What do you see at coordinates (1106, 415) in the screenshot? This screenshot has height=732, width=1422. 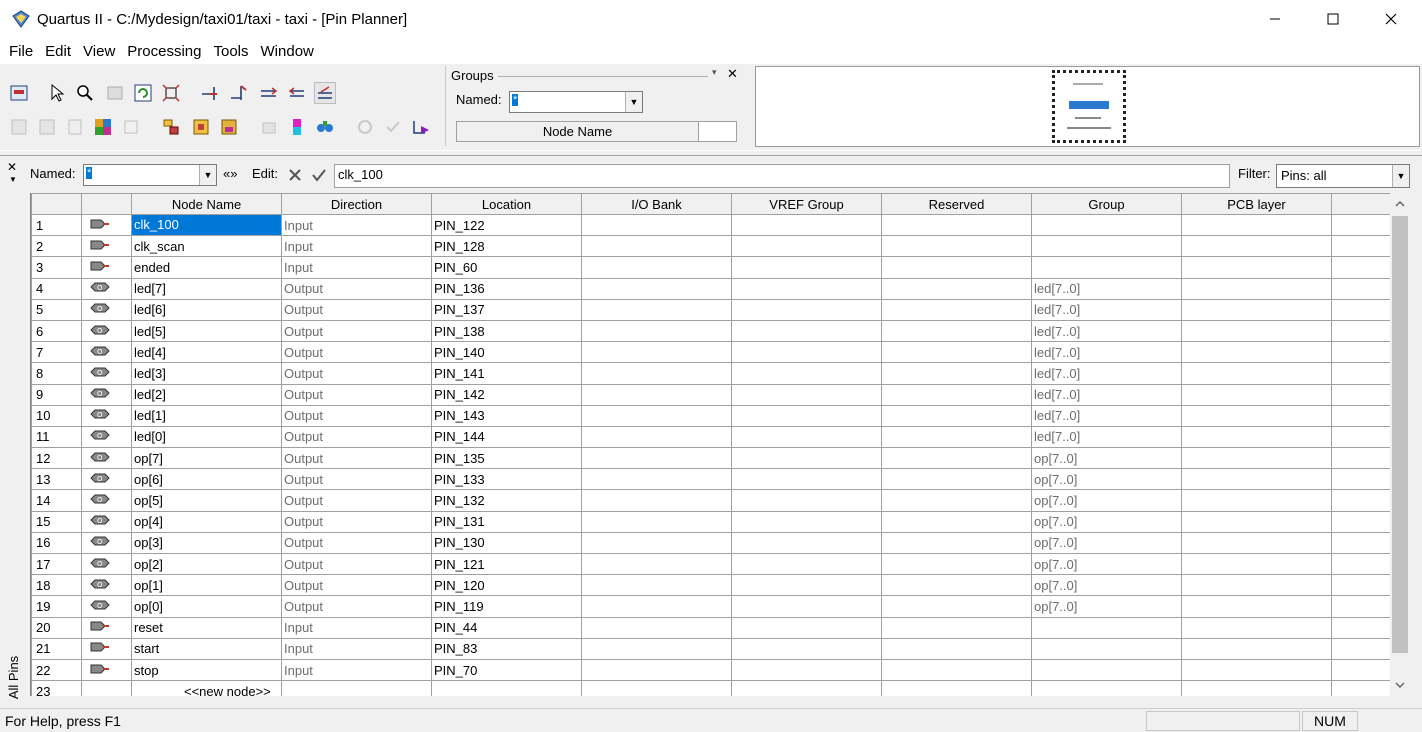 I see `group-cell: led[7..0]` at bounding box center [1106, 415].